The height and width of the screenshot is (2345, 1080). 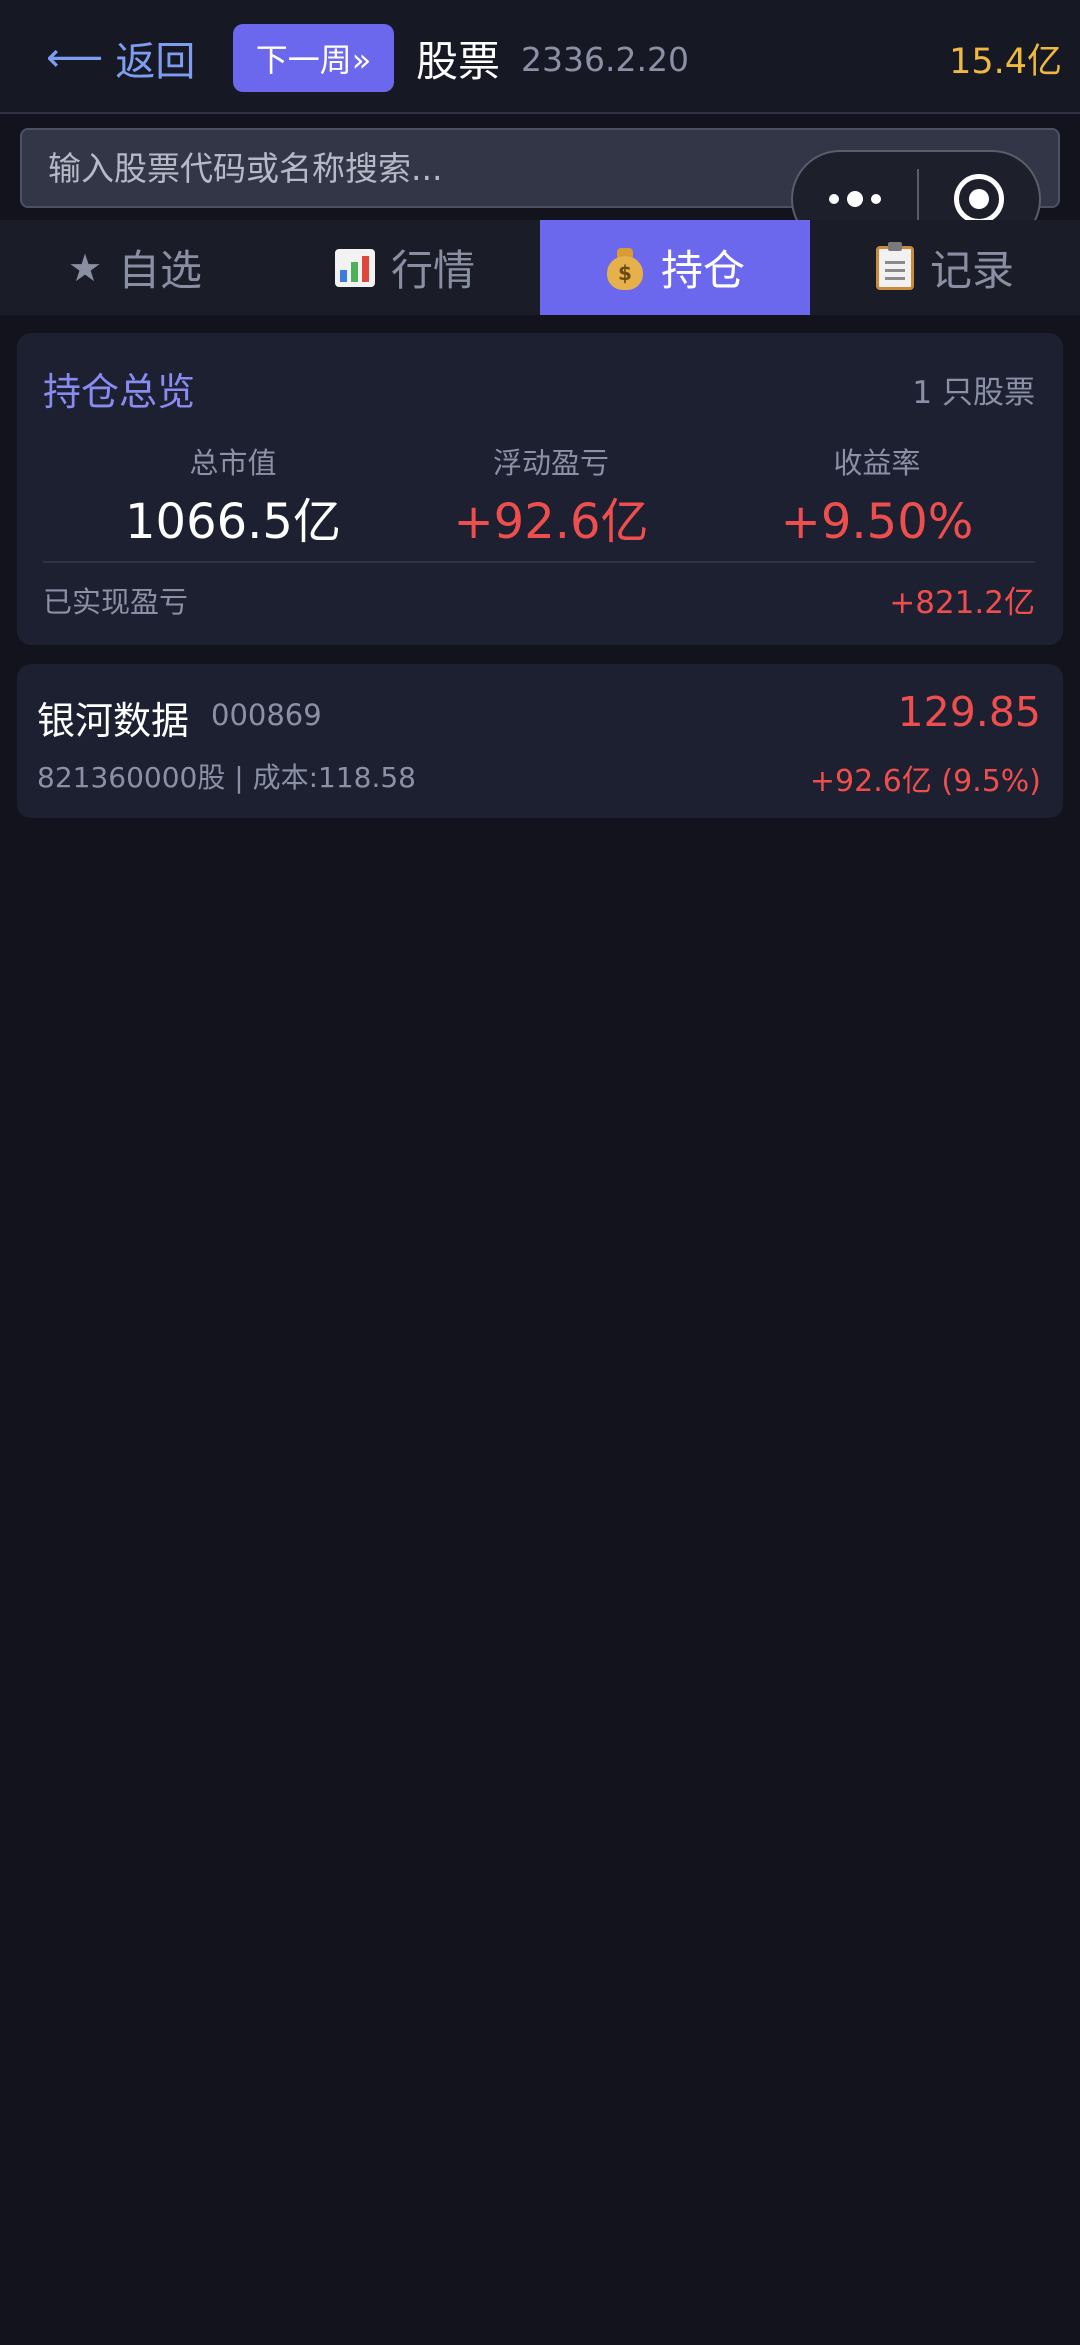 I want to click on metric-value: 1066.5亿, so click(x=233, y=522).